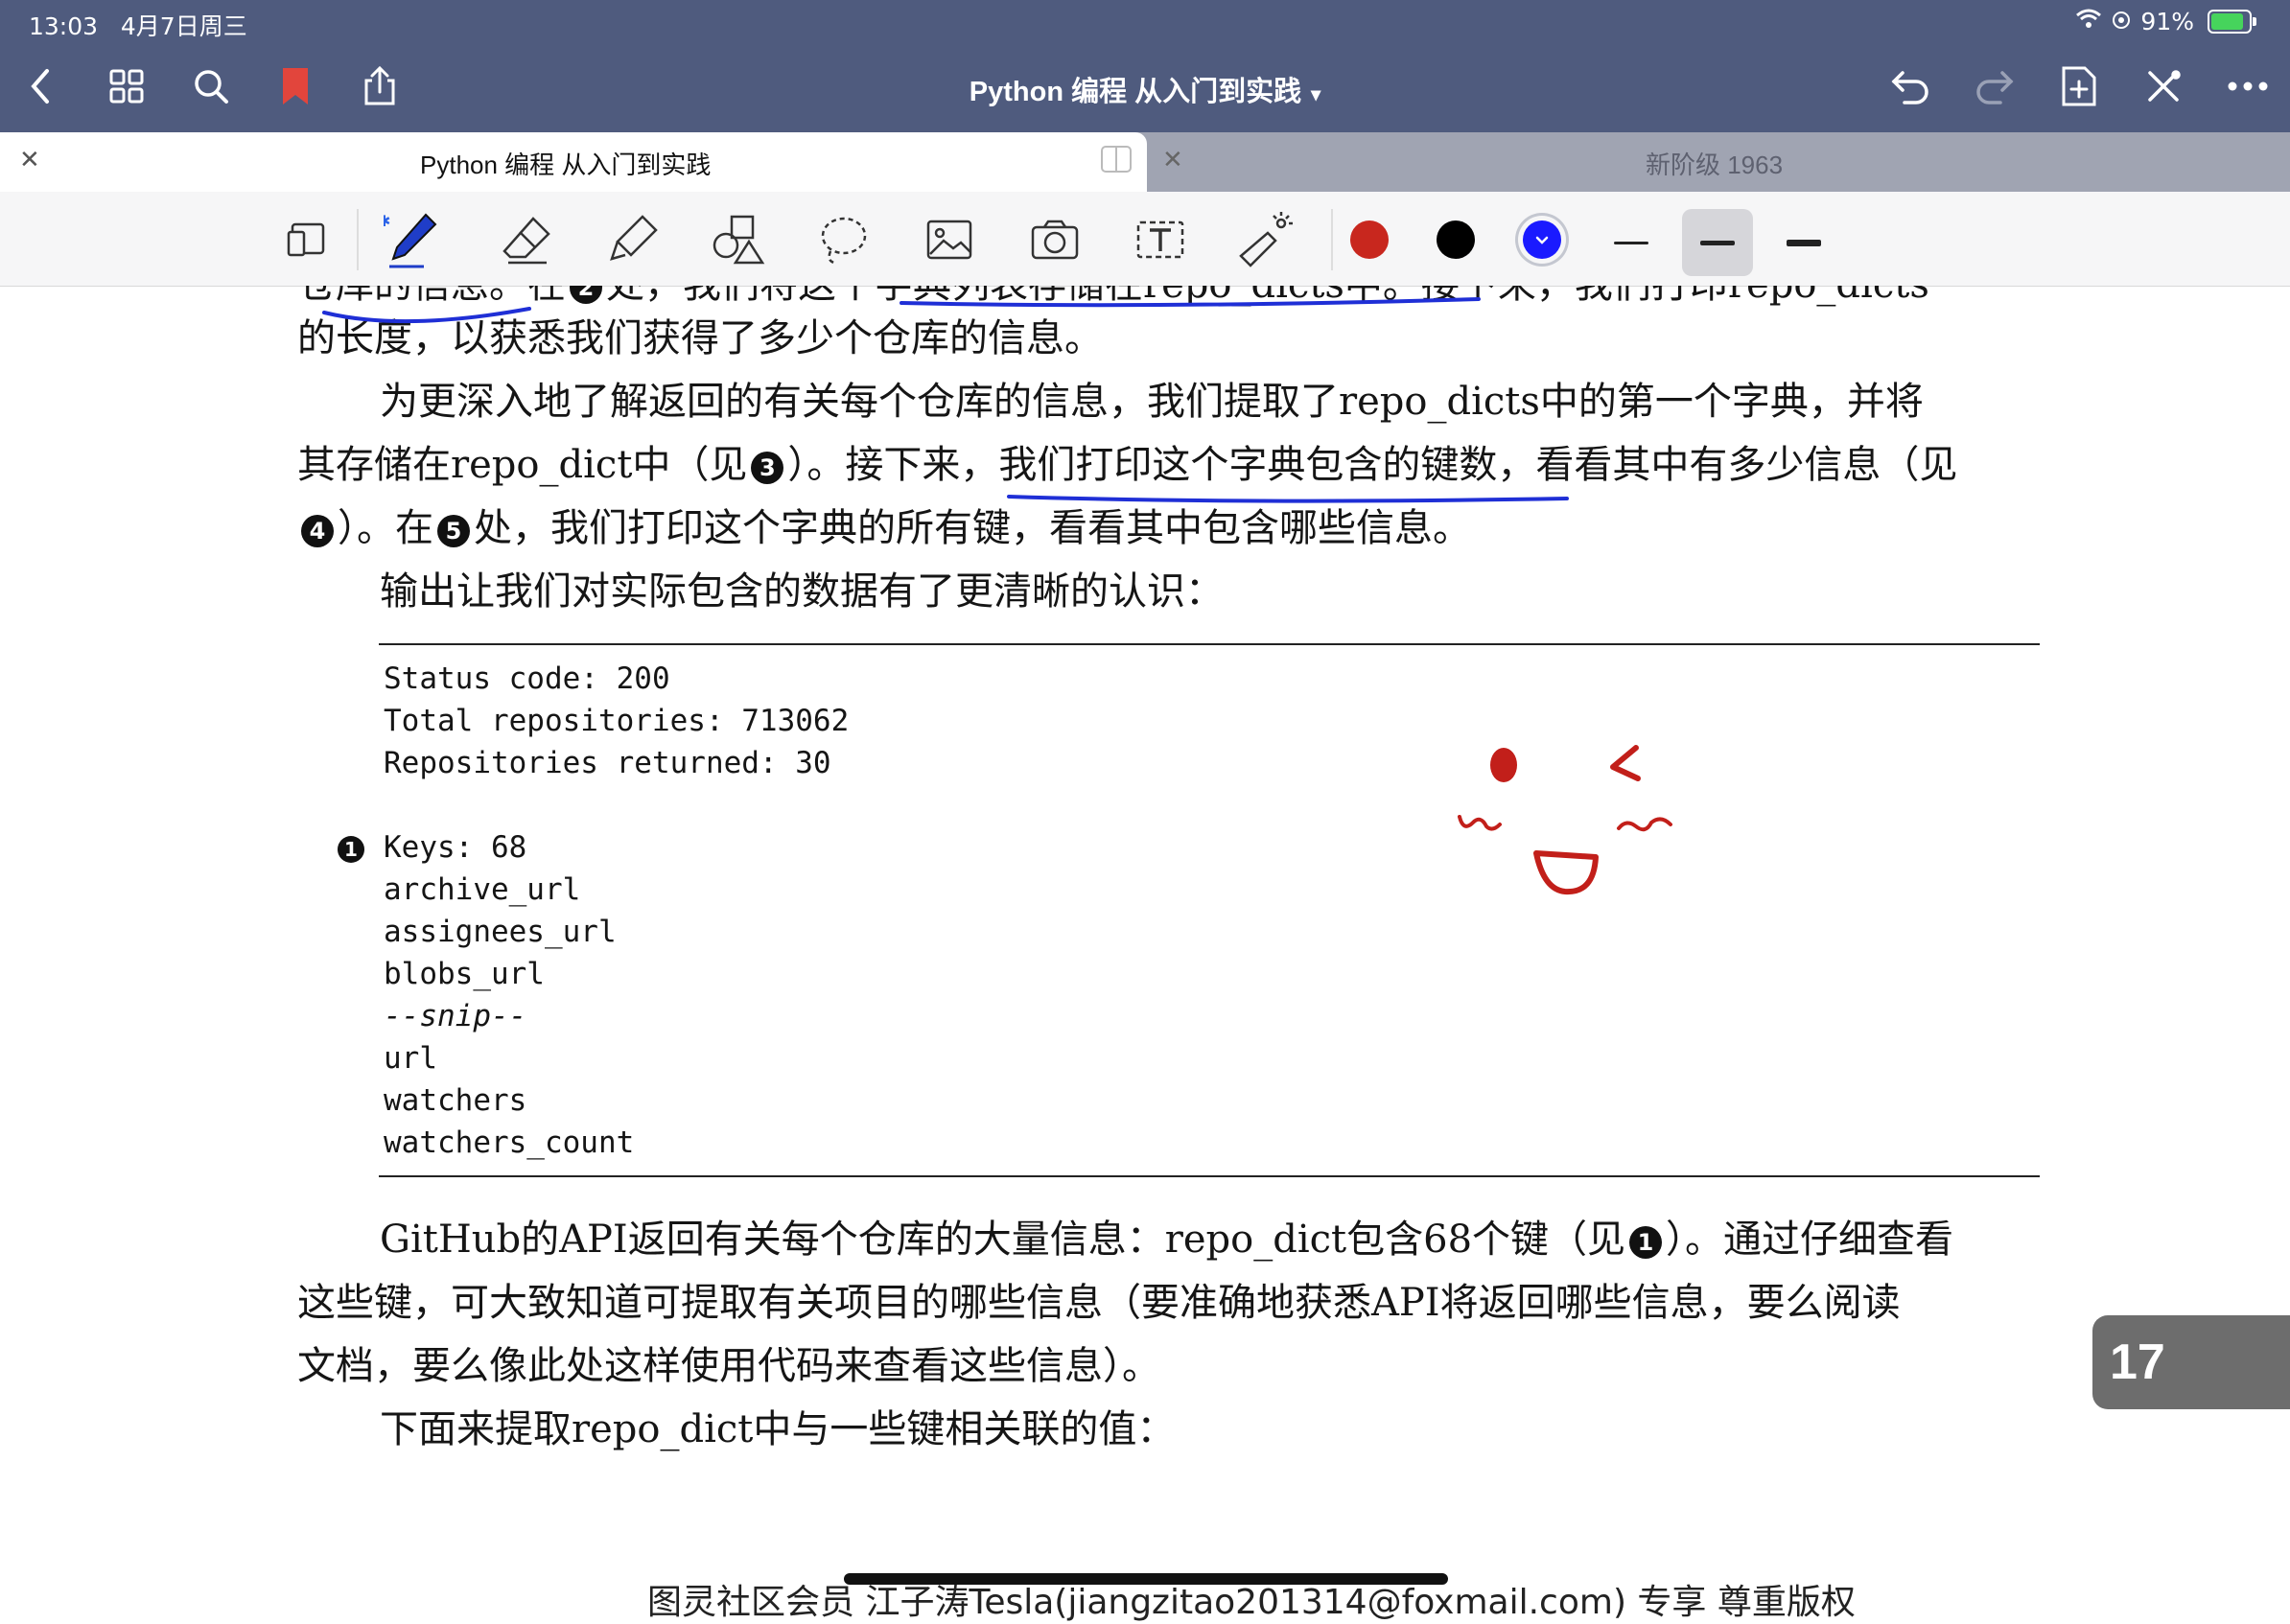 Image resolution: width=2290 pixels, height=1624 pixels. What do you see at coordinates (1456, 240) in the screenshot?
I see `color-swatch-black` at bounding box center [1456, 240].